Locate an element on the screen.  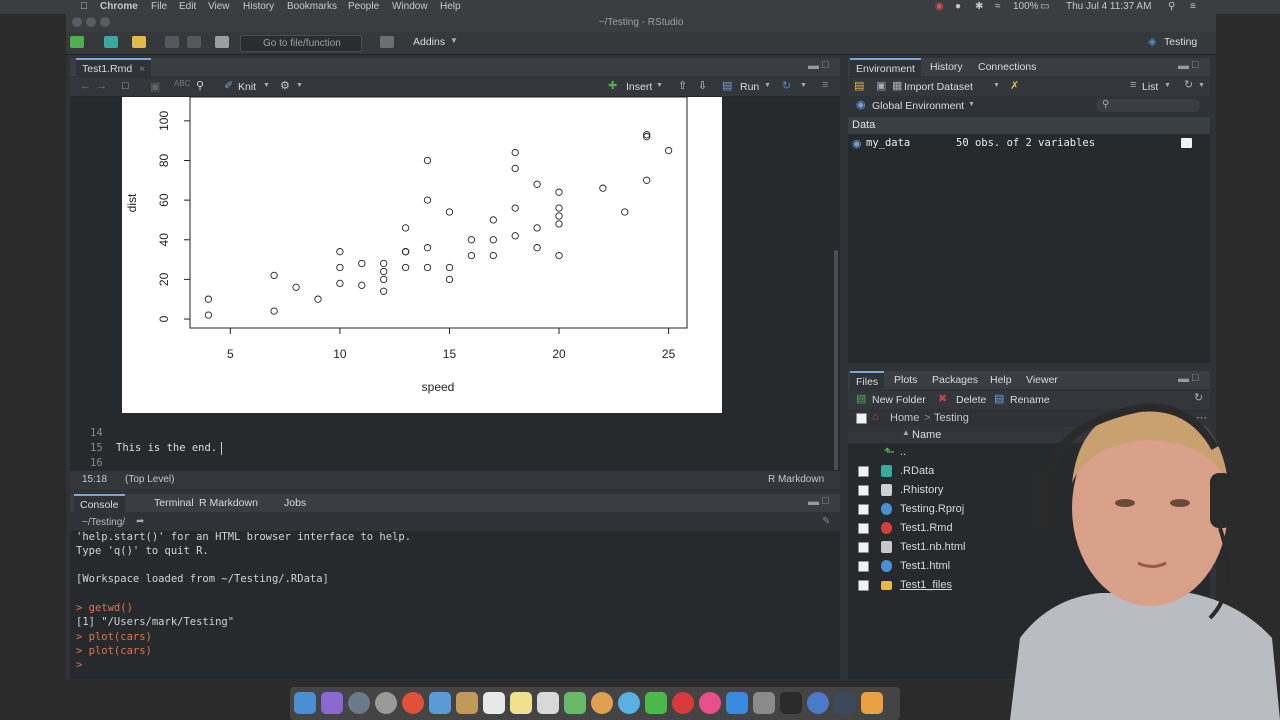
save-source-icon: ▣ is located at coordinates (155, 86).